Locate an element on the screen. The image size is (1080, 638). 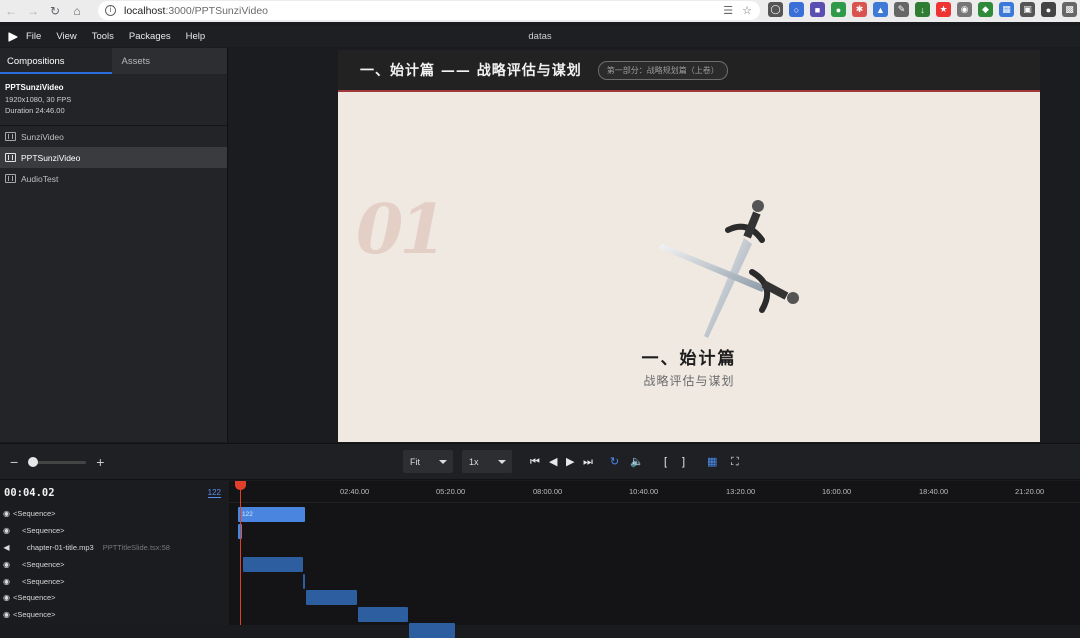
menu-tools: Tools is located at coordinates (103, 36).